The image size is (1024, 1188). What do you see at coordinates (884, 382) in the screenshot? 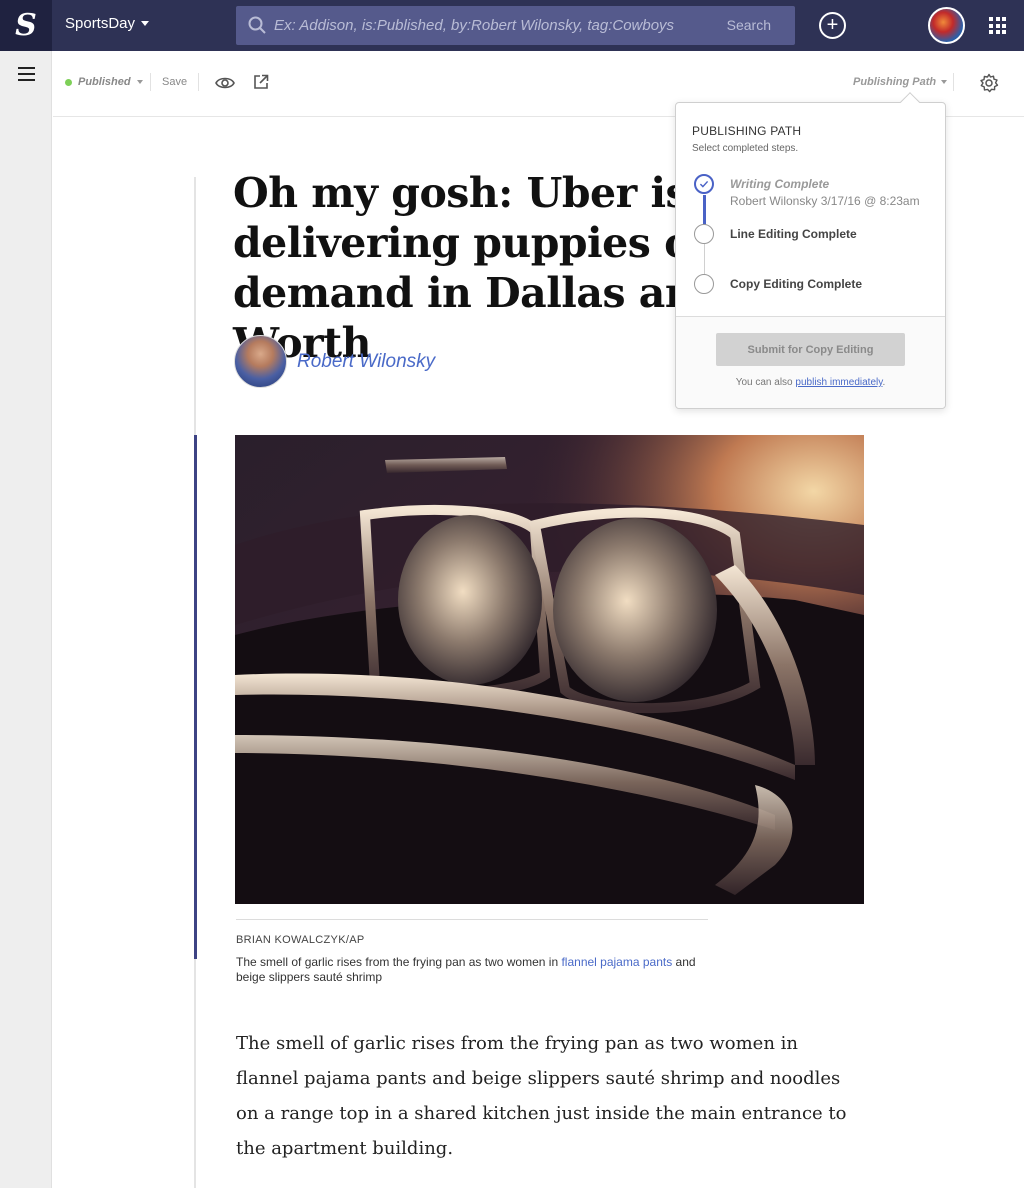
I see `note-period: .` at bounding box center [884, 382].